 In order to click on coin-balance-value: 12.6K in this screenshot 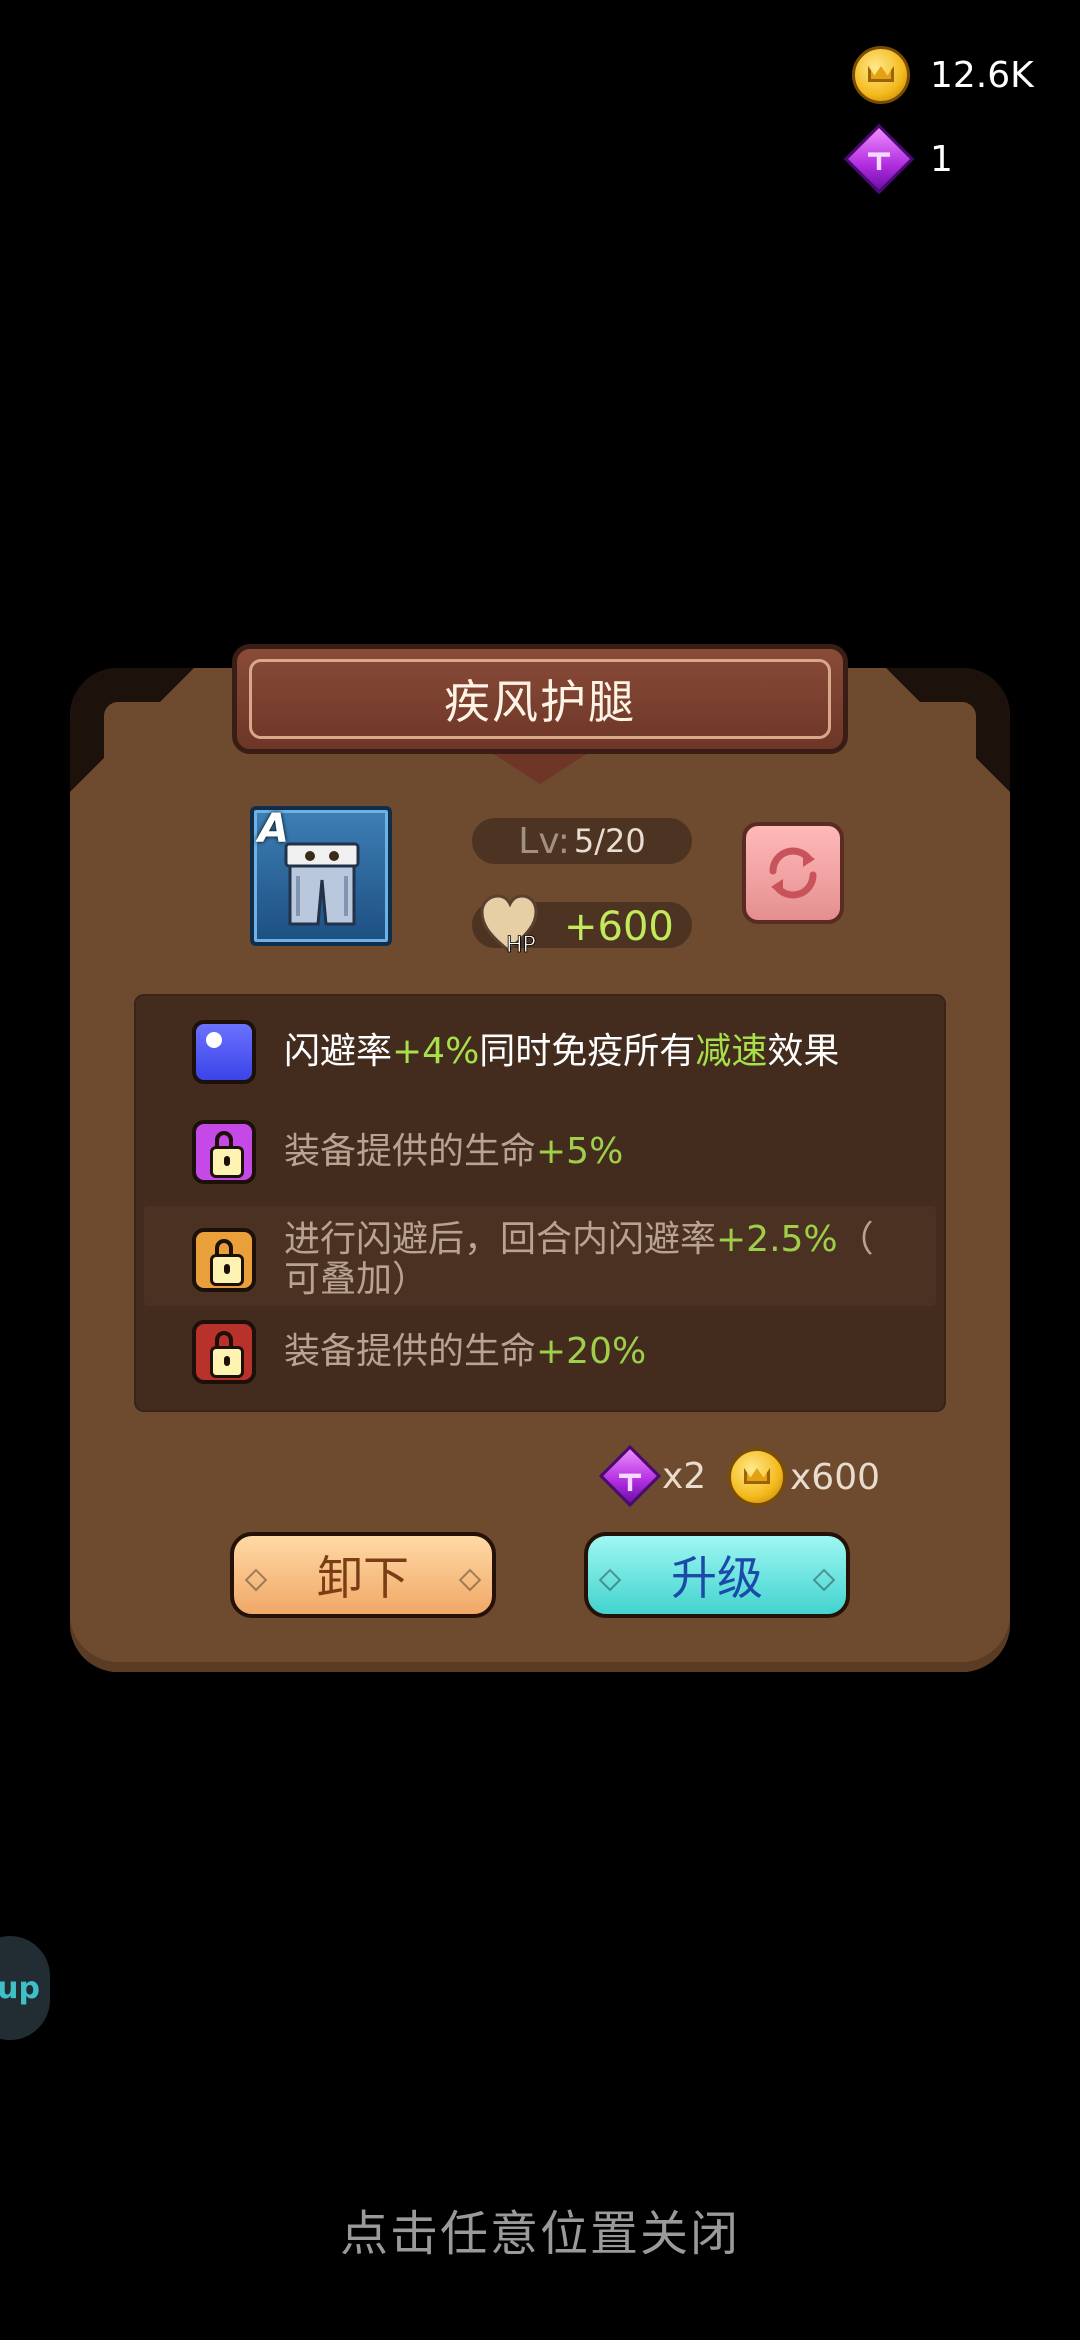, I will do `click(982, 75)`.